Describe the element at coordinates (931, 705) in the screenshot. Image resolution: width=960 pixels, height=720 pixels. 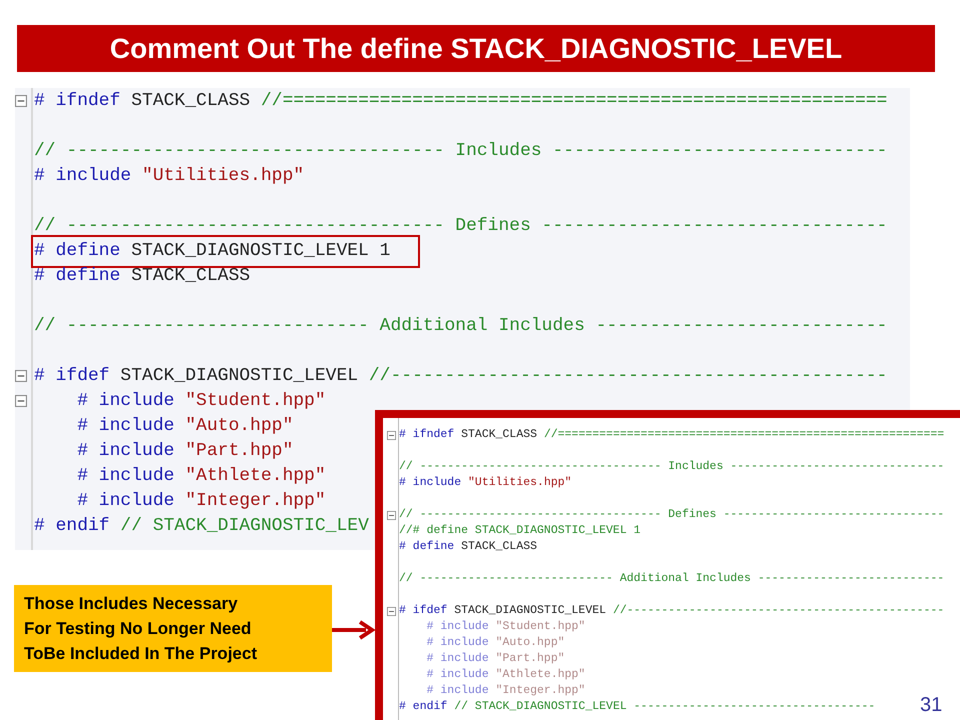
I see `page-number: 31` at that location.